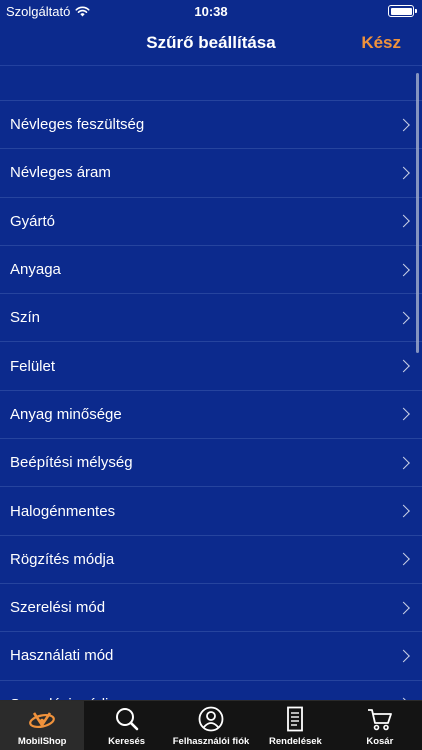 The height and width of the screenshot is (750, 422). Describe the element at coordinates (211, 560) in the screenshot. I see `filter-row: Rögzítés módja` at that location.